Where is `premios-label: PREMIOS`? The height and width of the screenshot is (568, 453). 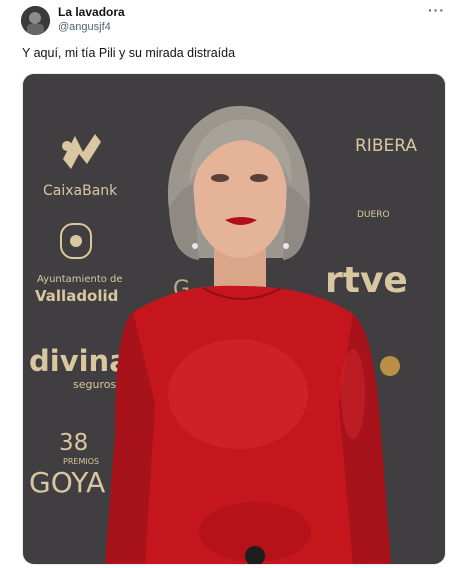 premios-label: PREMIOS is located at coordinates (81, 461).